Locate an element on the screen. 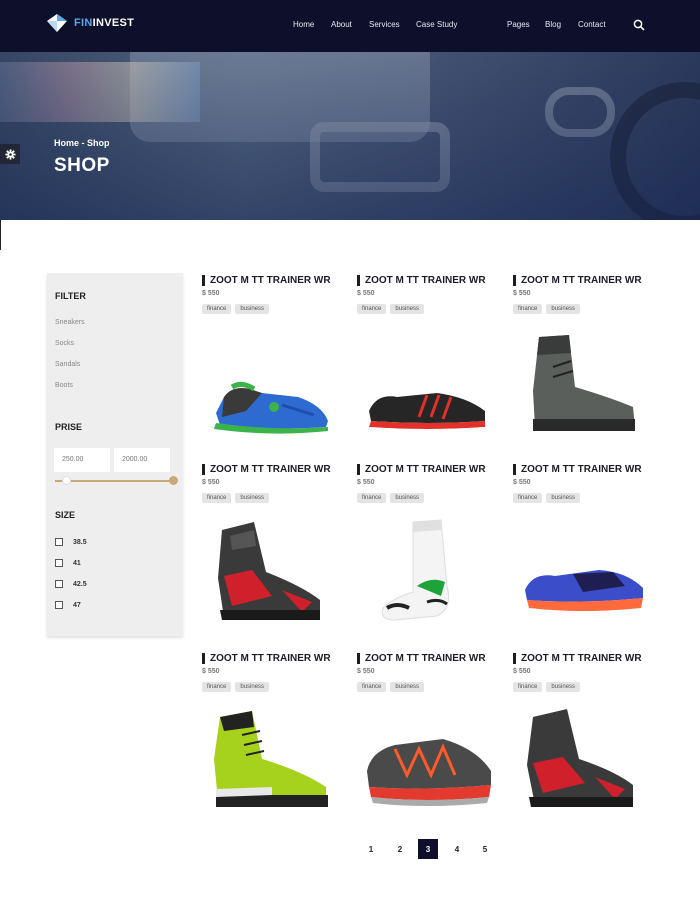  search-icon is located at coordinates (639, 27).